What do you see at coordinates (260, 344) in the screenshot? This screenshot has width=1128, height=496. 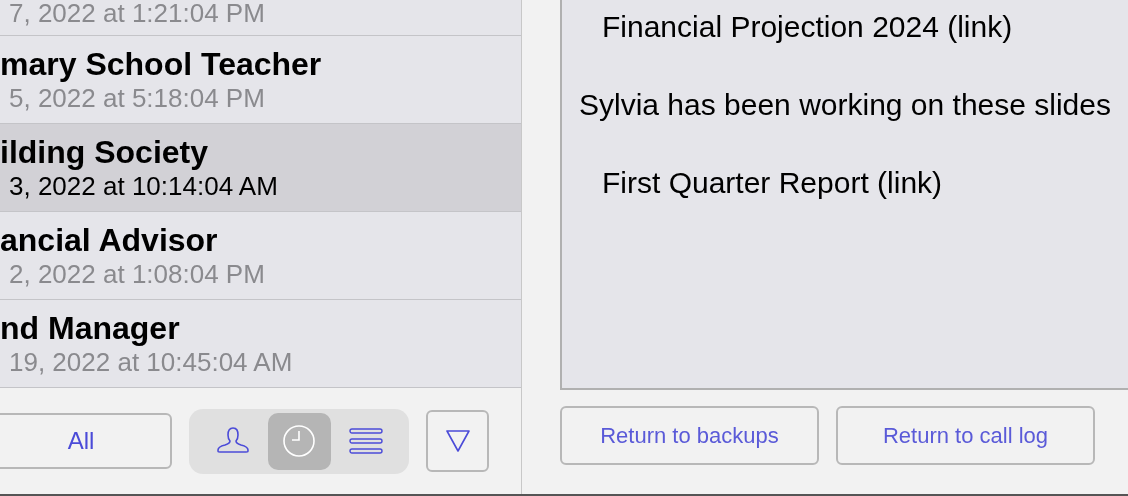 I see `list-row: nd Manager 19, 2022 at 10:45:04 AM` at bounding box center [260, 344].